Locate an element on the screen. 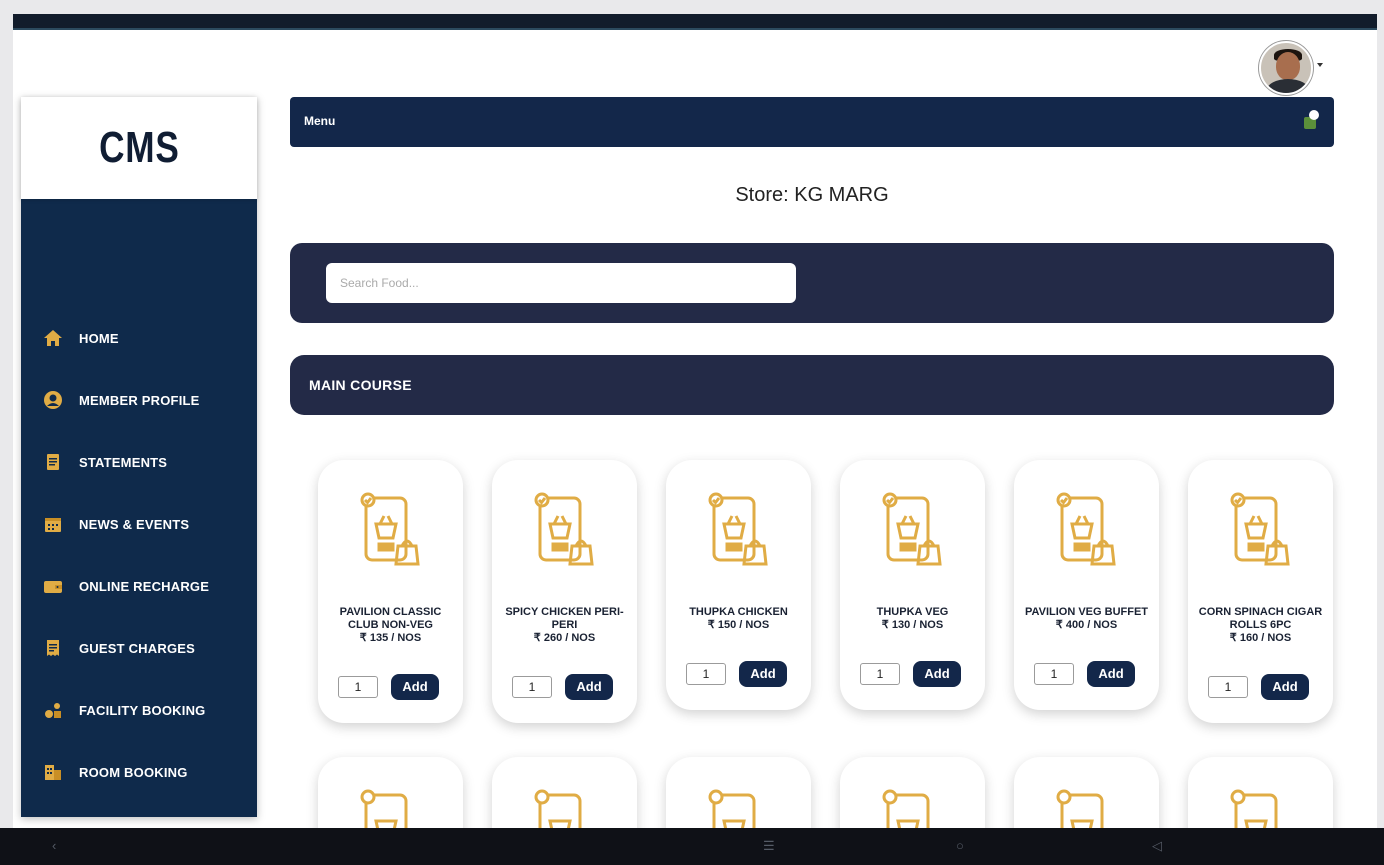 Image resolution: width=1384 pixels, height=865 pixels. home-button-icon: ○ is located at coordinates (960, 845).